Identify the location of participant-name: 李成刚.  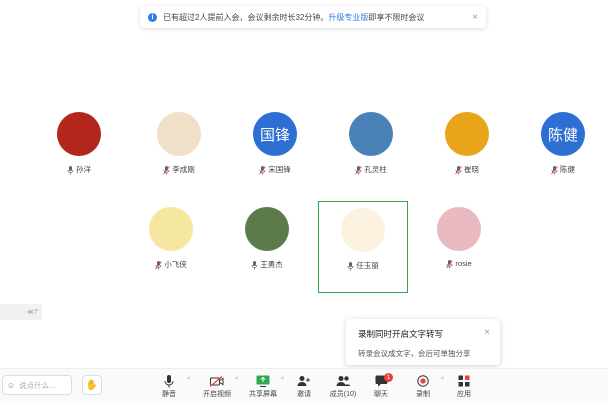
(183, 169).